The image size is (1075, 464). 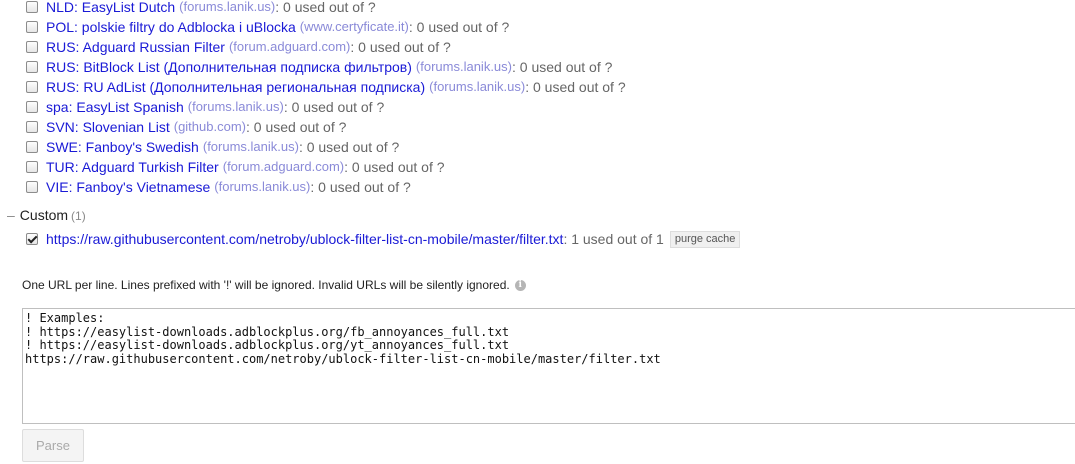 I want to click on collapse-toggle-icon: –, so click(x=11, y=215).